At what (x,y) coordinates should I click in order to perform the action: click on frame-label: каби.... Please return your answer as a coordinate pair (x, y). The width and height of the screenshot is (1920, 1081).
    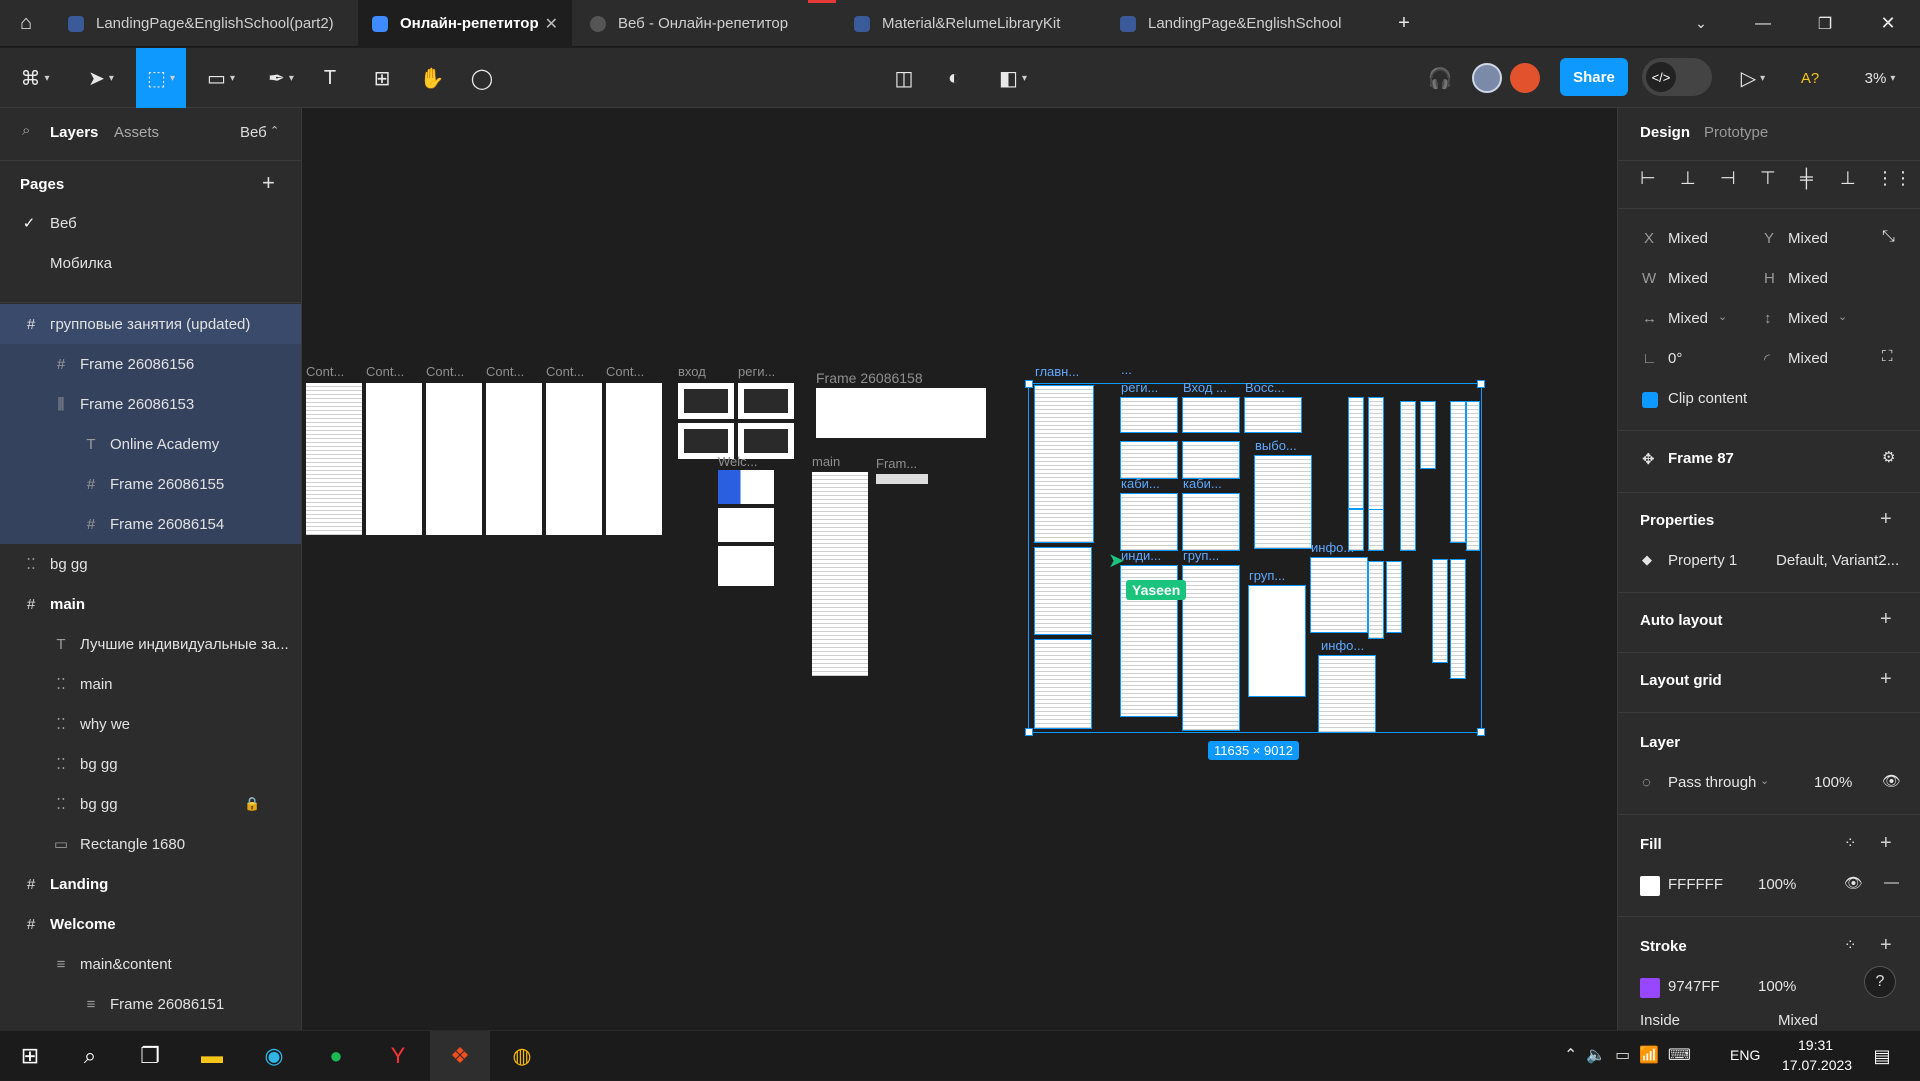
    Looking at the image, I should click on (1202, 483).